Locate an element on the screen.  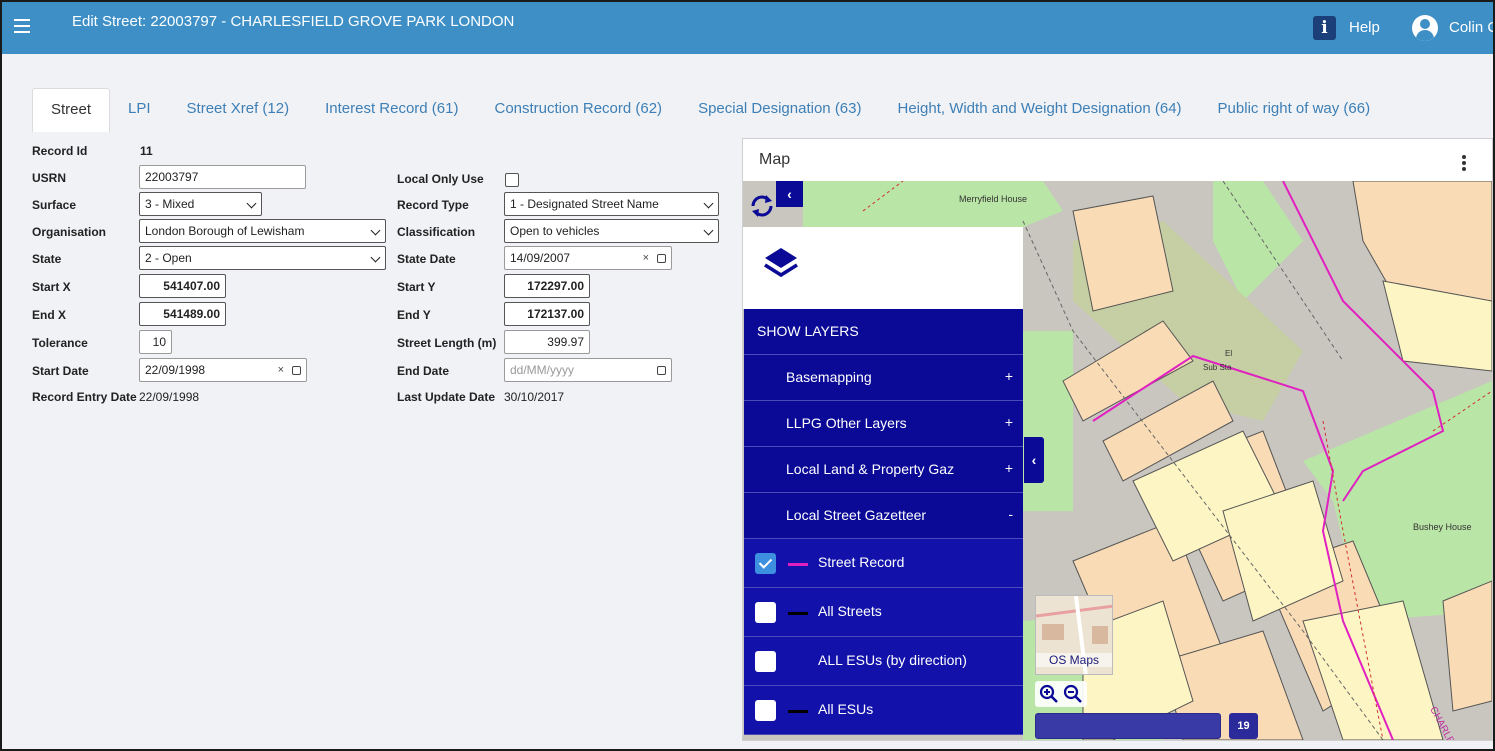
collapse-layers-button: ‹ is located at coordinates (1034, 460).